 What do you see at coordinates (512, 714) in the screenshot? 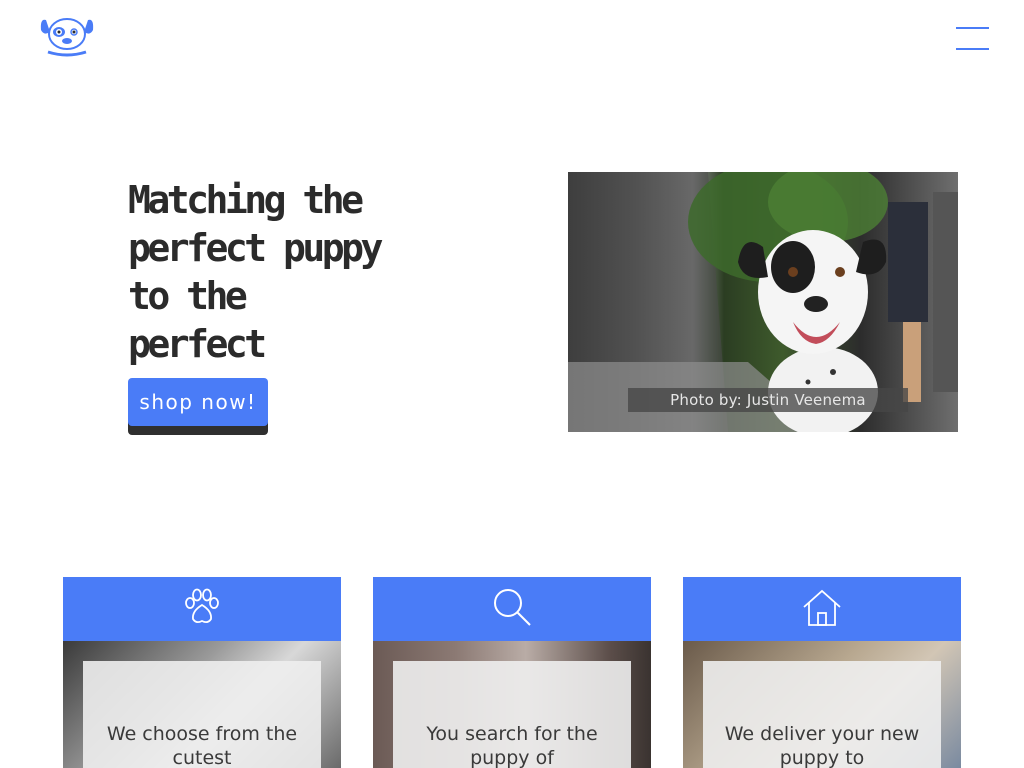
I see `feature-card-panel: You search for the puppy of` at bounding box center [512, 714].